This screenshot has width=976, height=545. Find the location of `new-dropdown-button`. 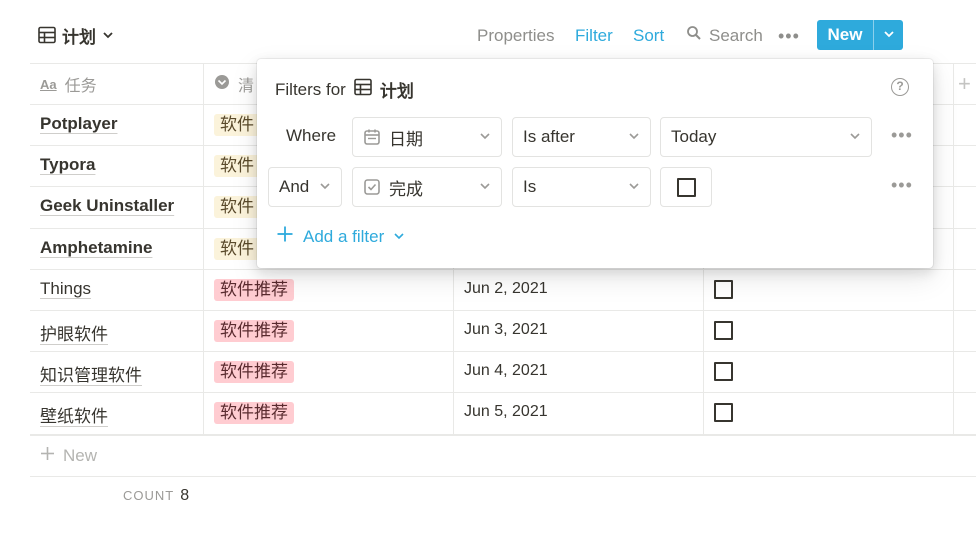

new-dropdown-button is located at coordinates (888, 35).